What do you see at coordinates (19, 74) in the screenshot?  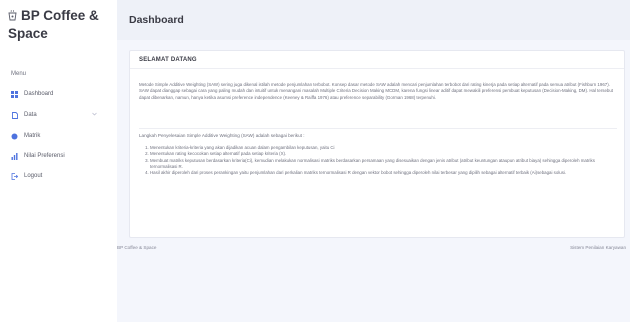 I see `menu-heading: Menu` at bounding box center [19, 74].